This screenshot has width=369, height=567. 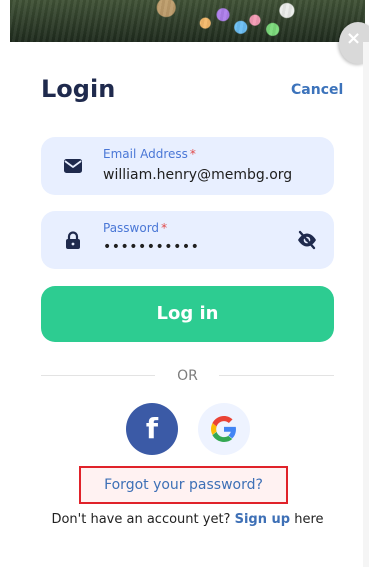 I want to click on forgot-password-link: Forgot your password?, so click(x=183, y=485).